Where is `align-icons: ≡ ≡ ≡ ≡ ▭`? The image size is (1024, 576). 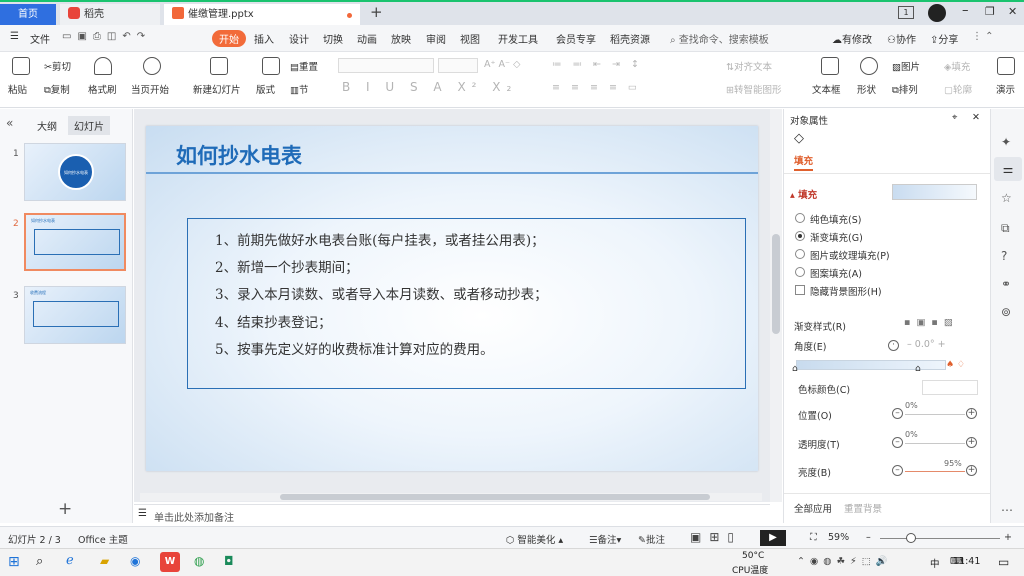
align-icons: ≡ ≡ ≡ ≡ ▭ is located at coordinates (596, 87).